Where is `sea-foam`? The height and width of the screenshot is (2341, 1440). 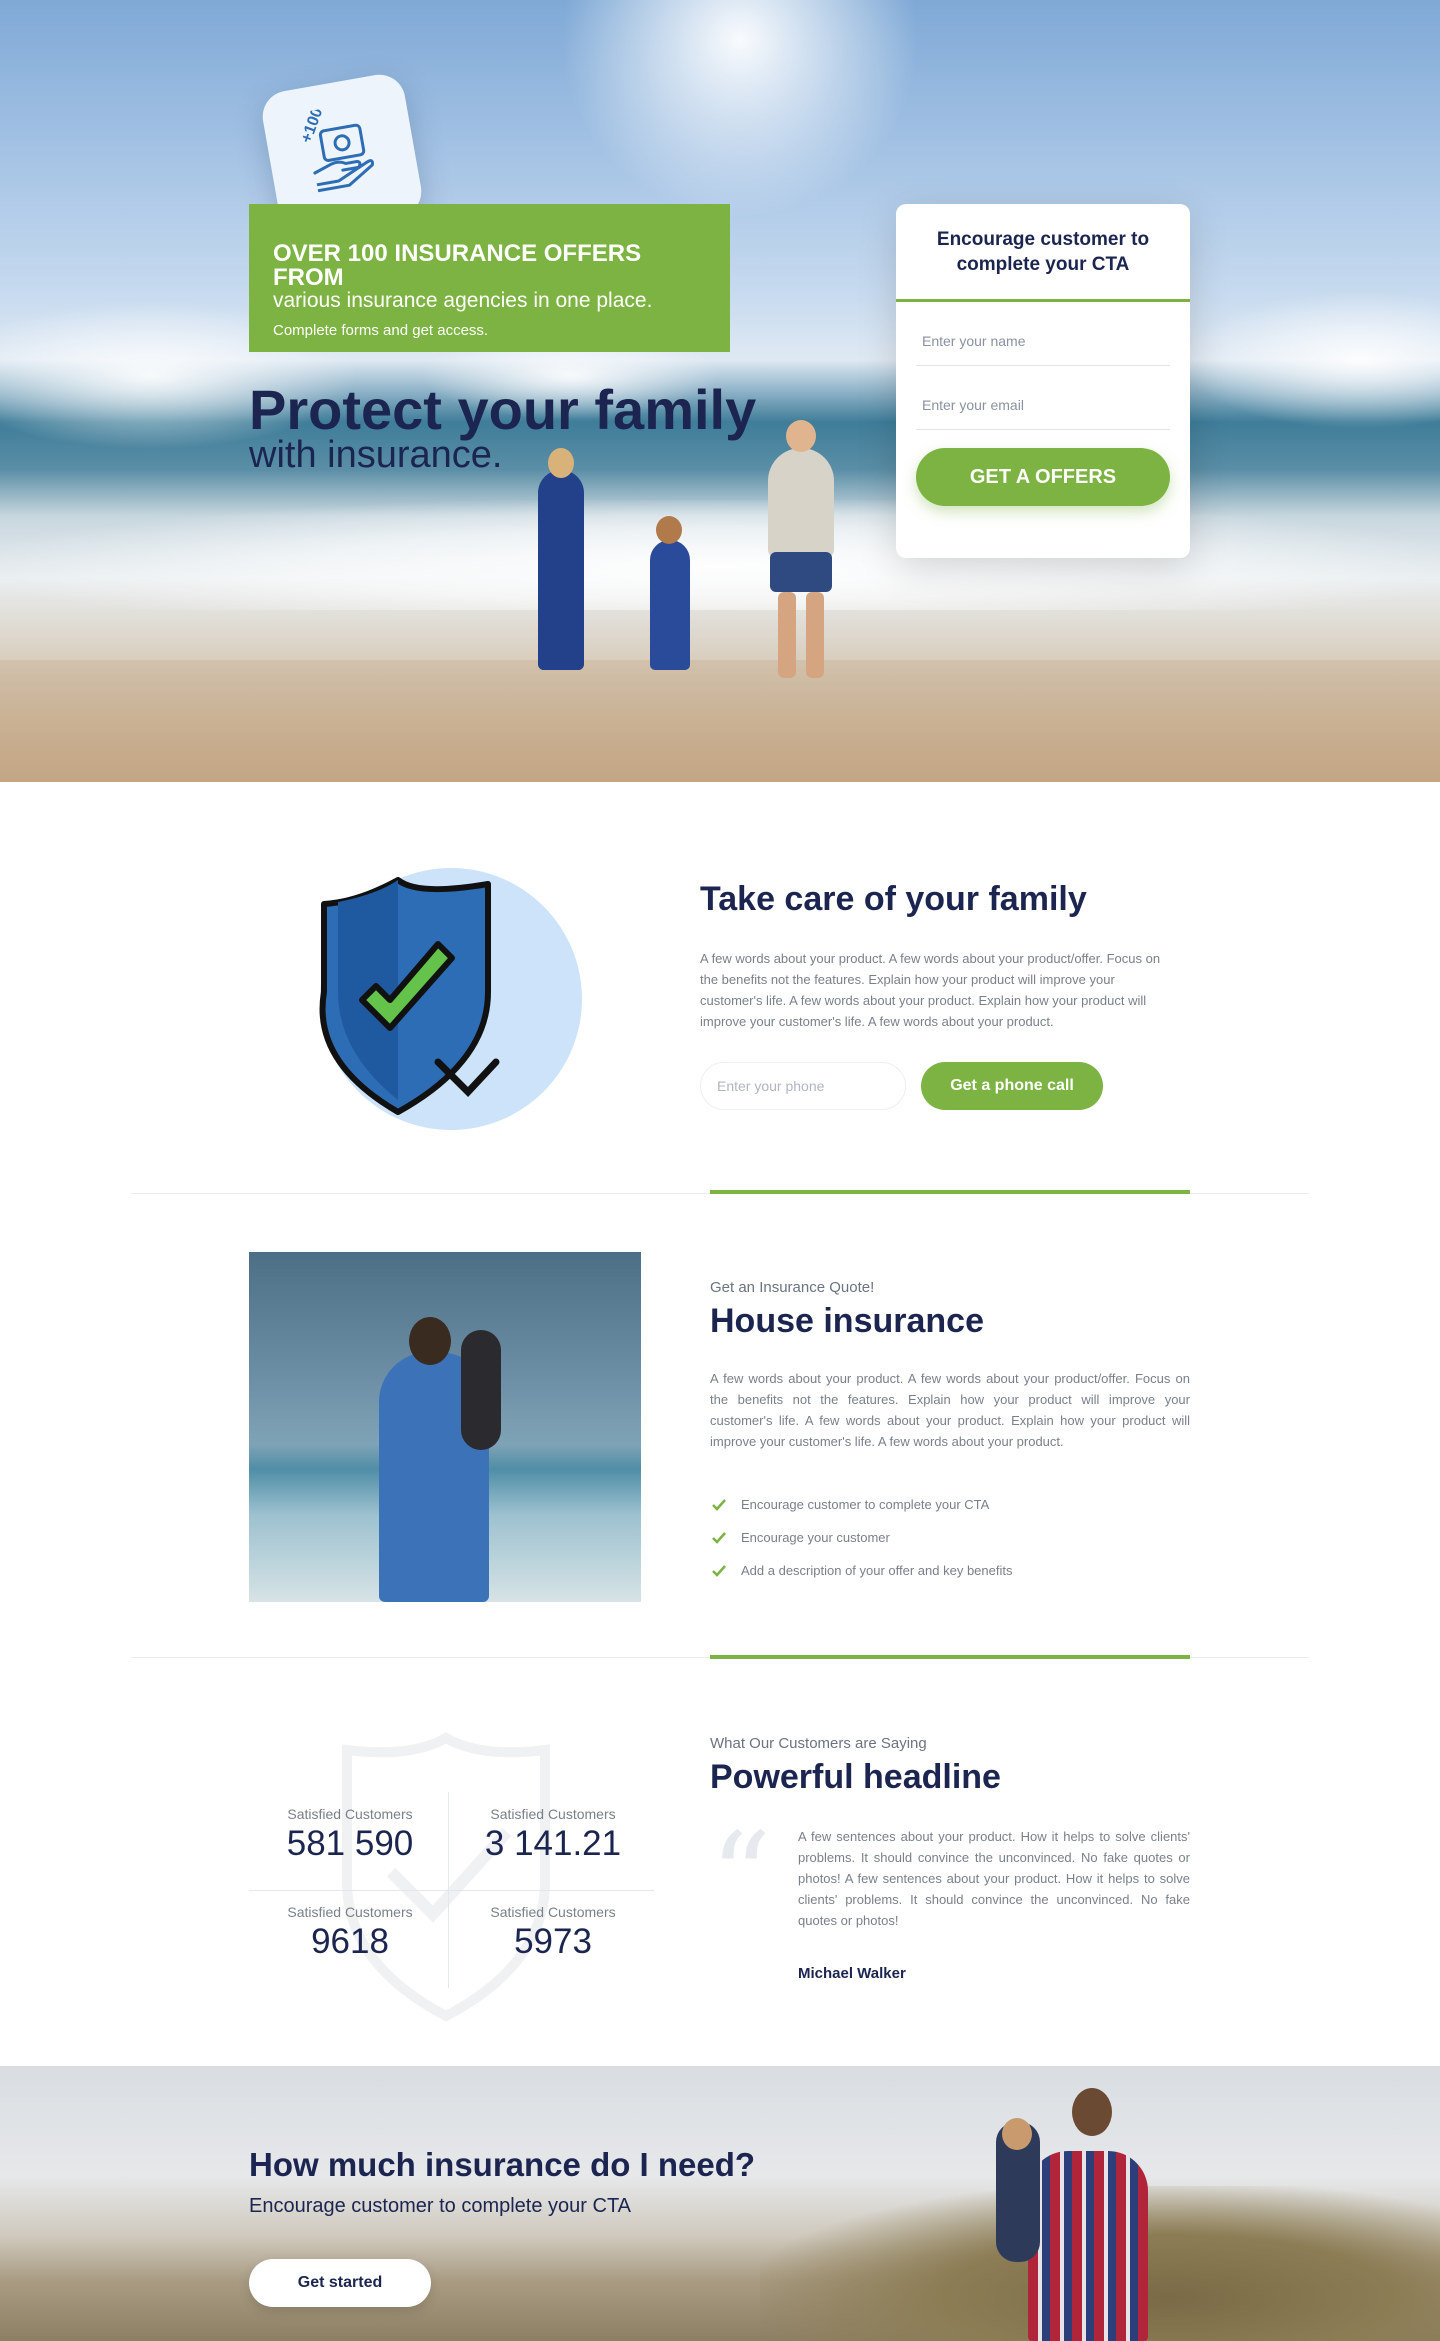
sea-foam is located at coordinates (720, 555).